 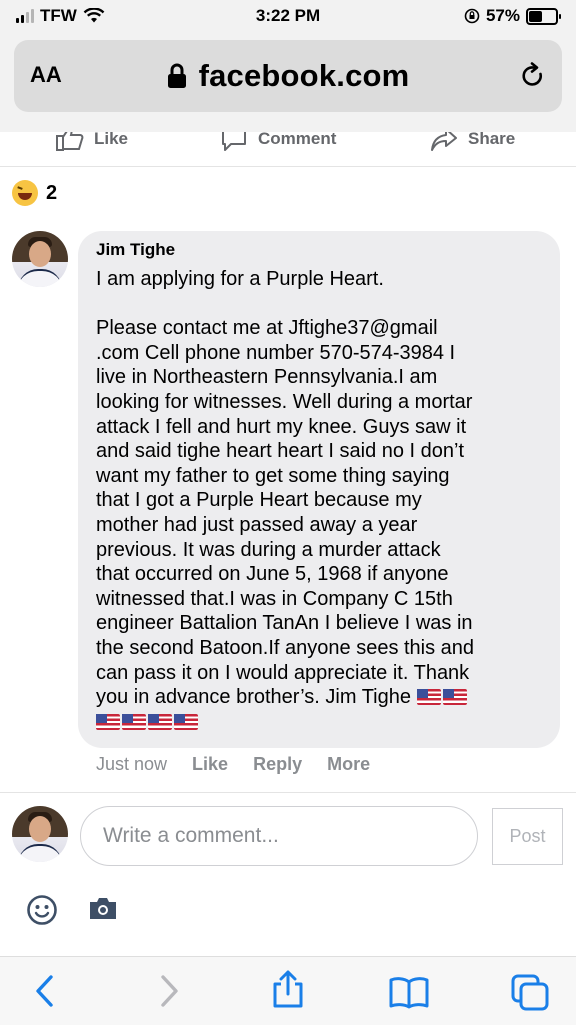 What do you see at coordinates (297, 140) in the screenshot?
I see `comment-label: Comment` at bounding box center [297, 140].